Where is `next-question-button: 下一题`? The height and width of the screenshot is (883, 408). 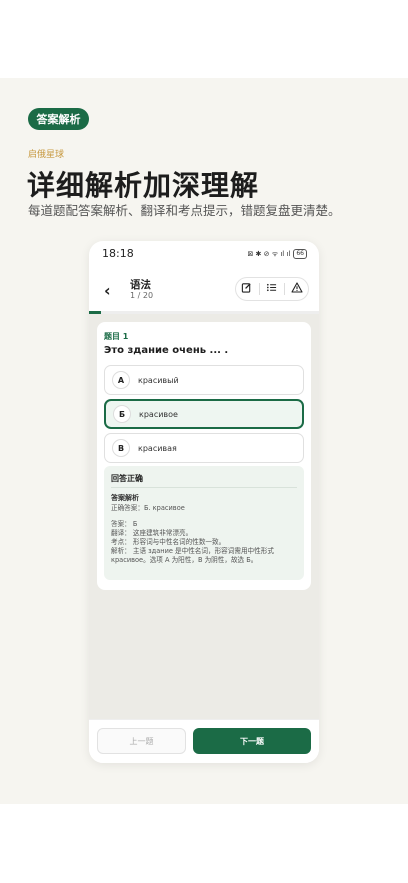
next-question-button: 下一题 is located at coordinates (252, 741).